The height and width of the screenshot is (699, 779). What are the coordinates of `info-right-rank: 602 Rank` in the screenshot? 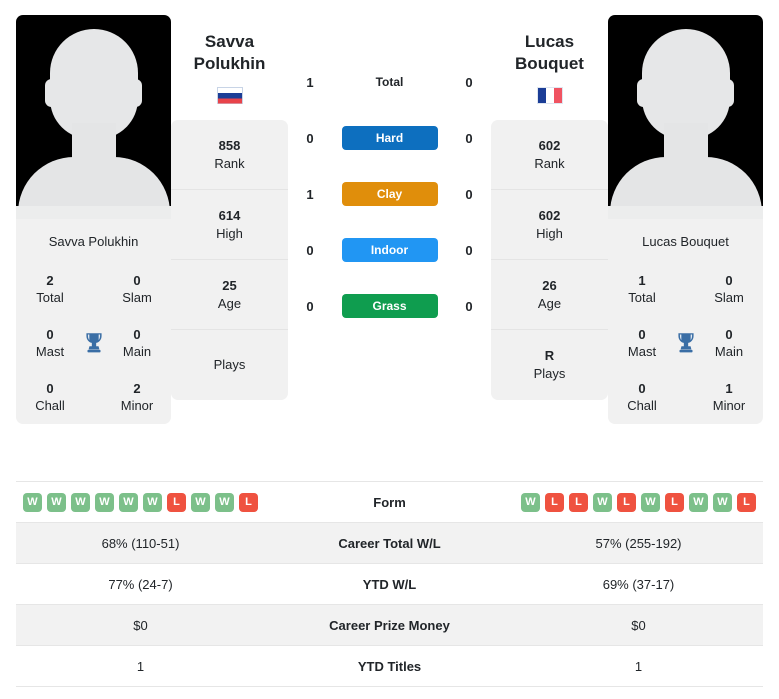 It's located at (549, 155).